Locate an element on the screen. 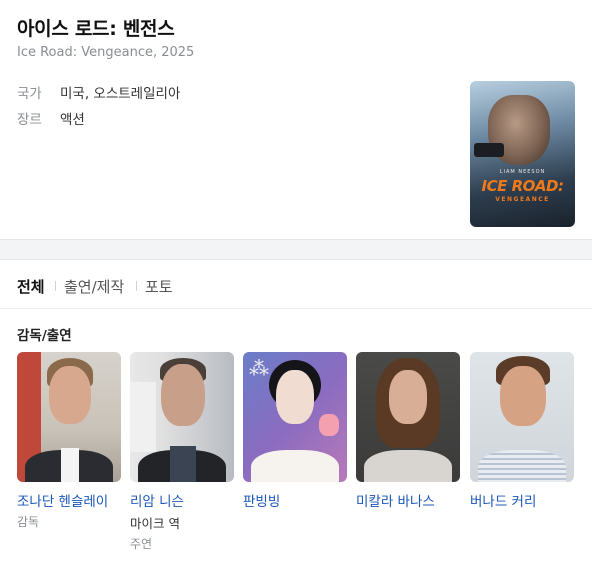  section-title: 감독/출연 is located at coordinates (44, 336).